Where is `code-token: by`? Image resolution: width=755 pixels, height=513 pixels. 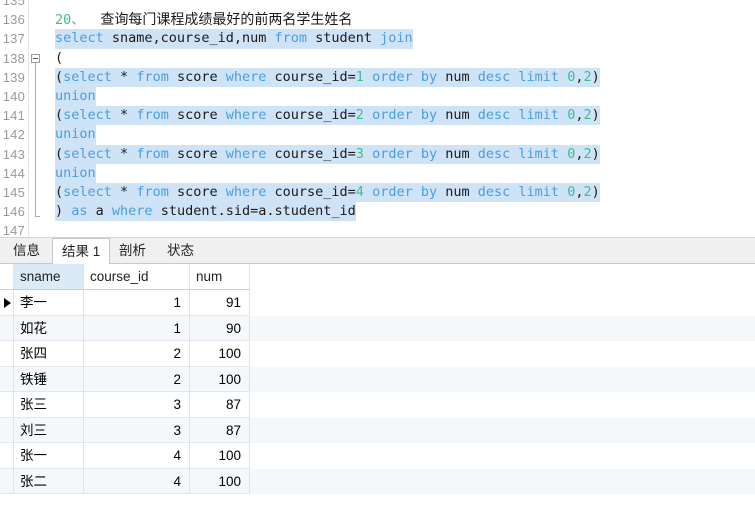 code-token: by is located at coordinates (429, 76).